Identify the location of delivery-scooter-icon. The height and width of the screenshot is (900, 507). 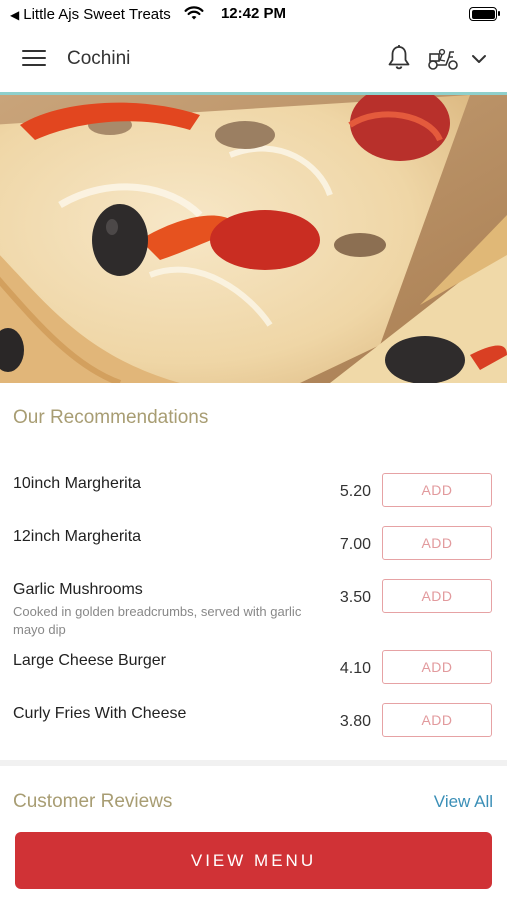
(443, 59).